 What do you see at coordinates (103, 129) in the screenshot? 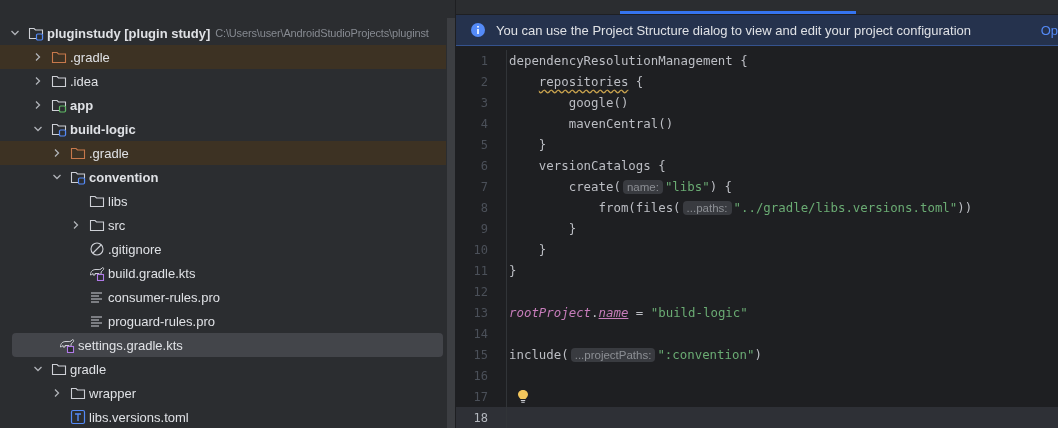
I see `item-label: build-logic` at bounding box center [103, 129].